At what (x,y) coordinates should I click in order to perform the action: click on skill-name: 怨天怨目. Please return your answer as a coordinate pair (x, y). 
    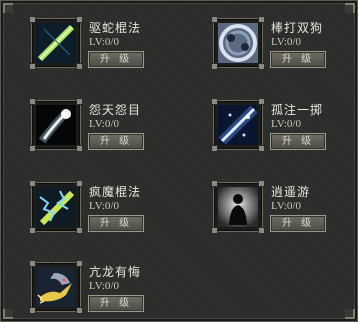
    Looking at the image, I should click on (115, 110).